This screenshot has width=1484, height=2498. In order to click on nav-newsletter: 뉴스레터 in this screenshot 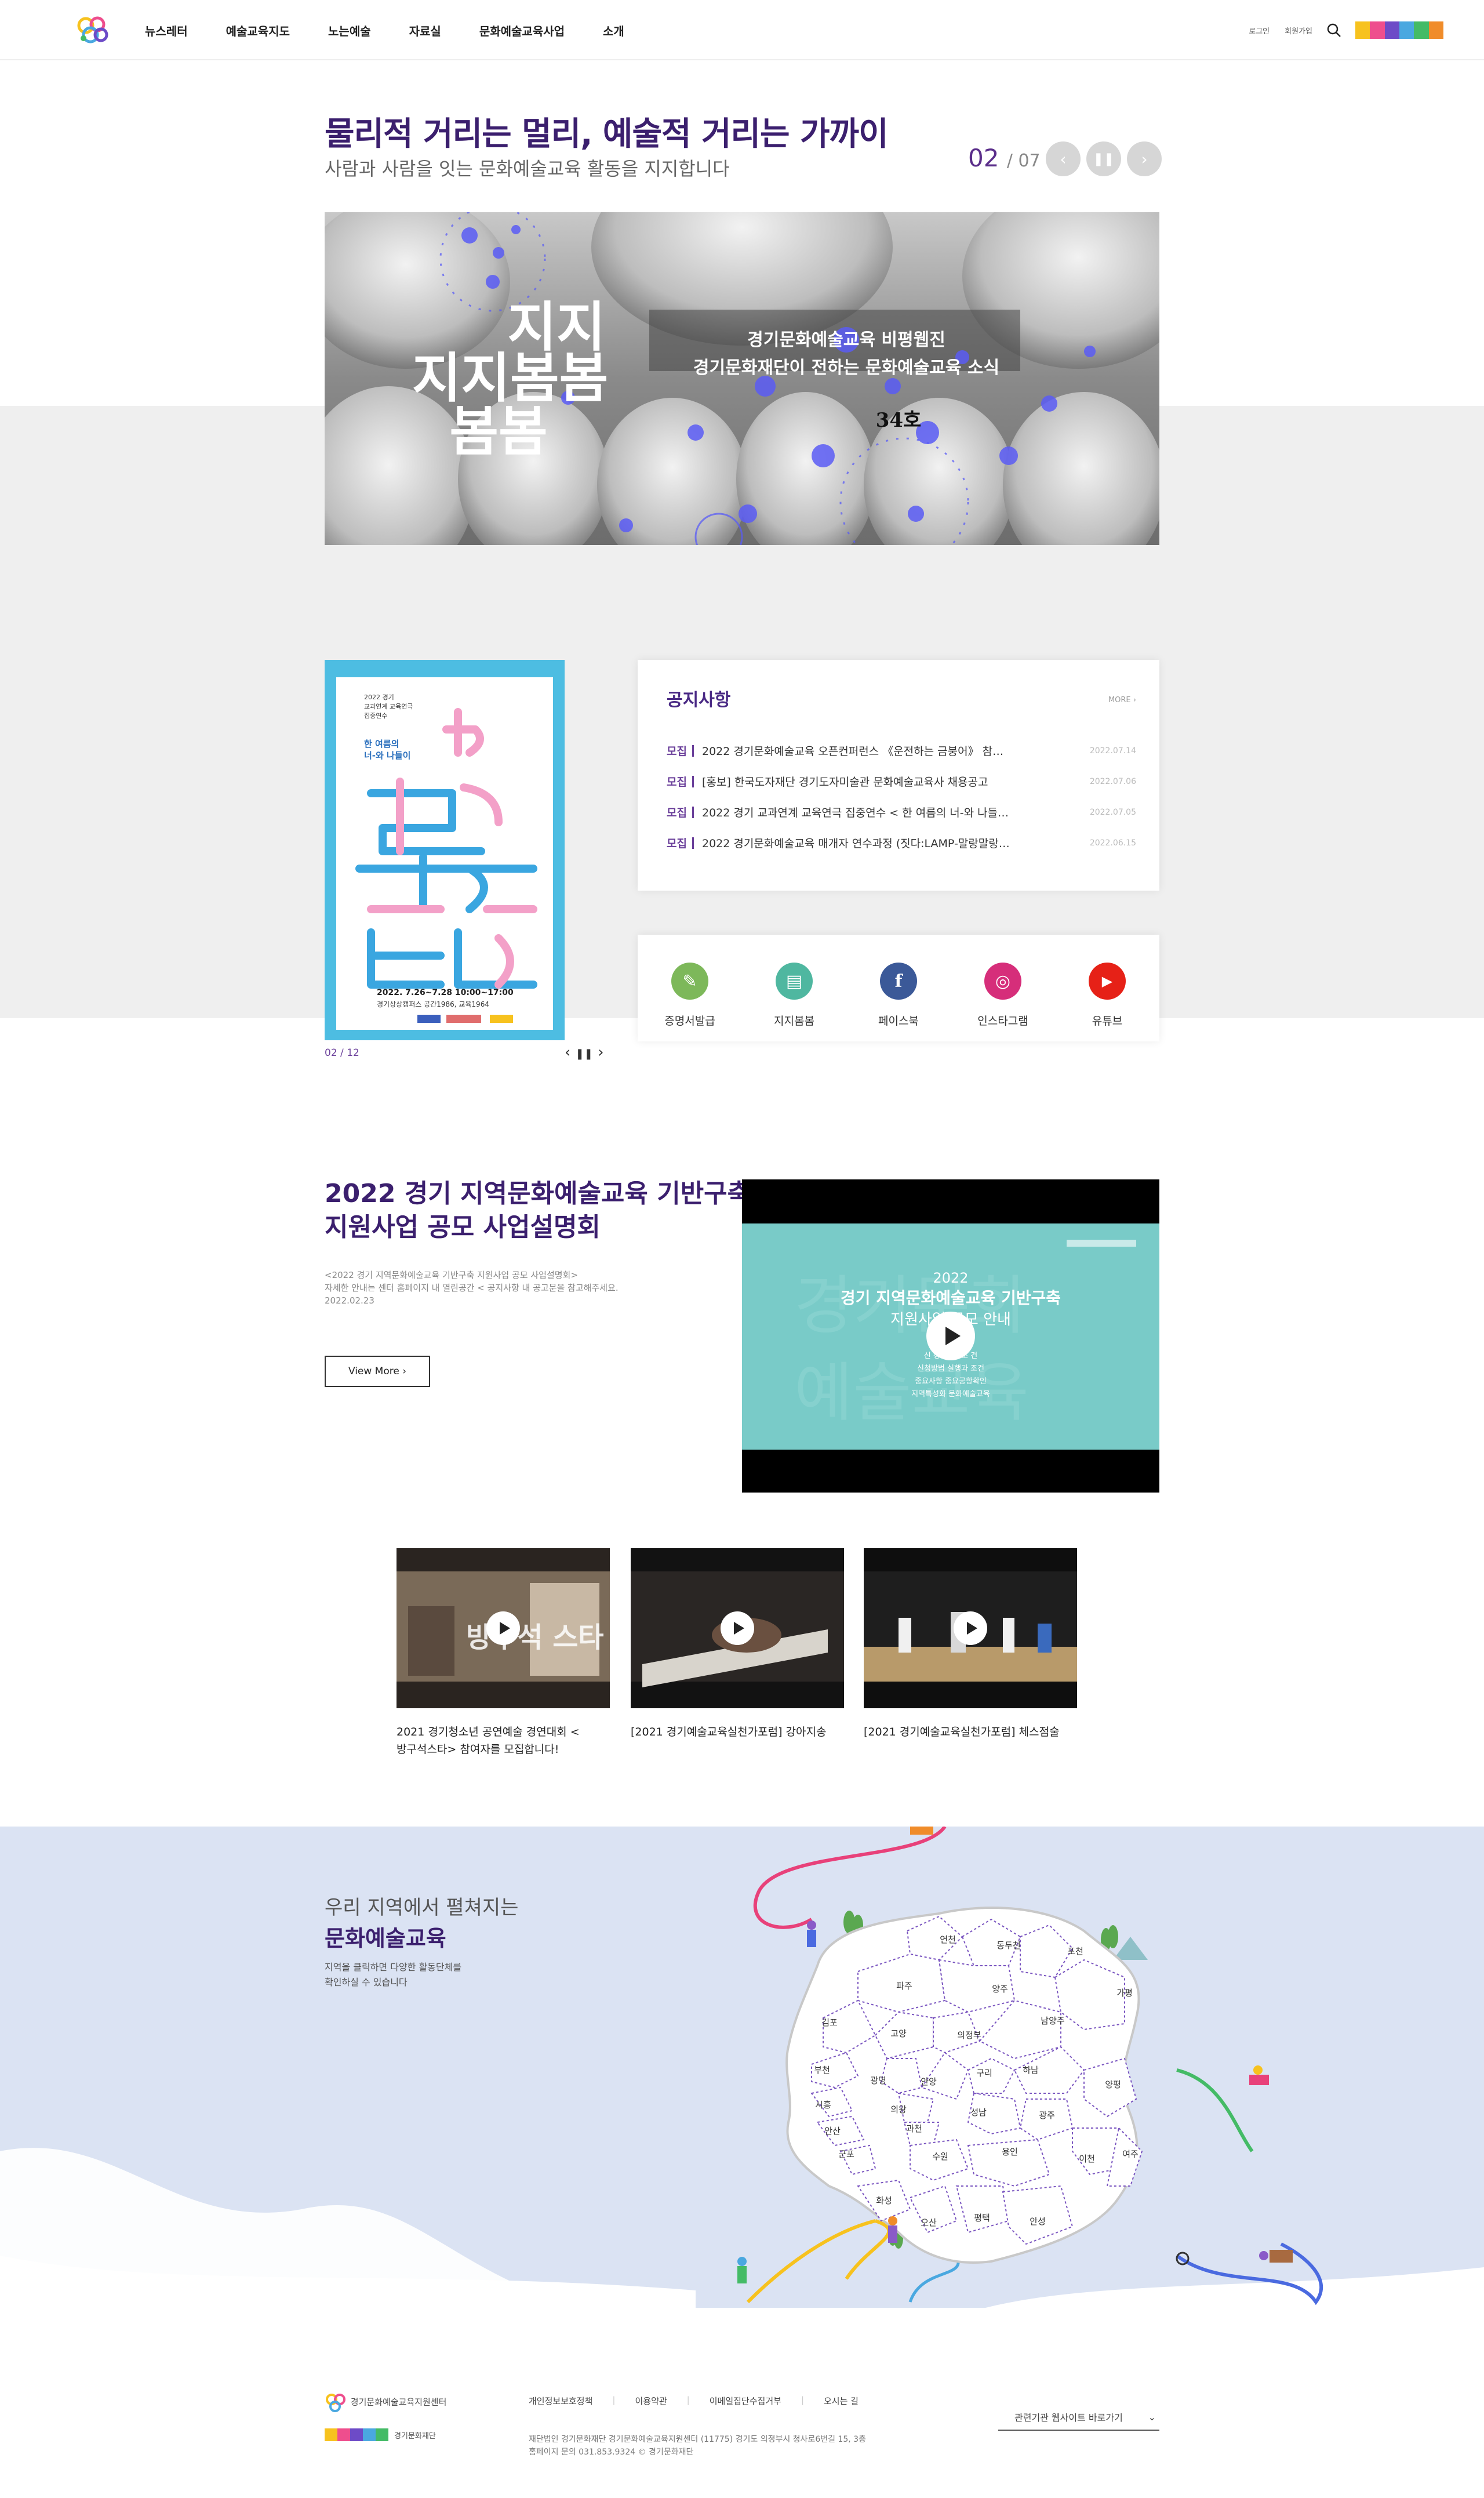, I will do `click(166, 30)`.